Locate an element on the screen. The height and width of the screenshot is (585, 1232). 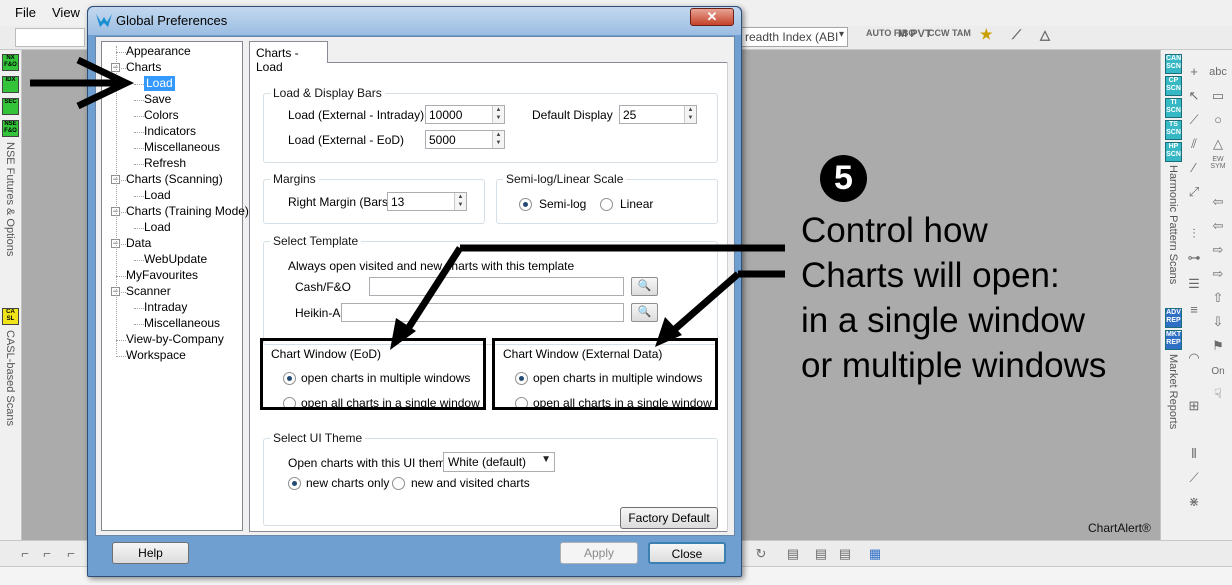
apply-button: Apply is located at coordinates (599, 553).